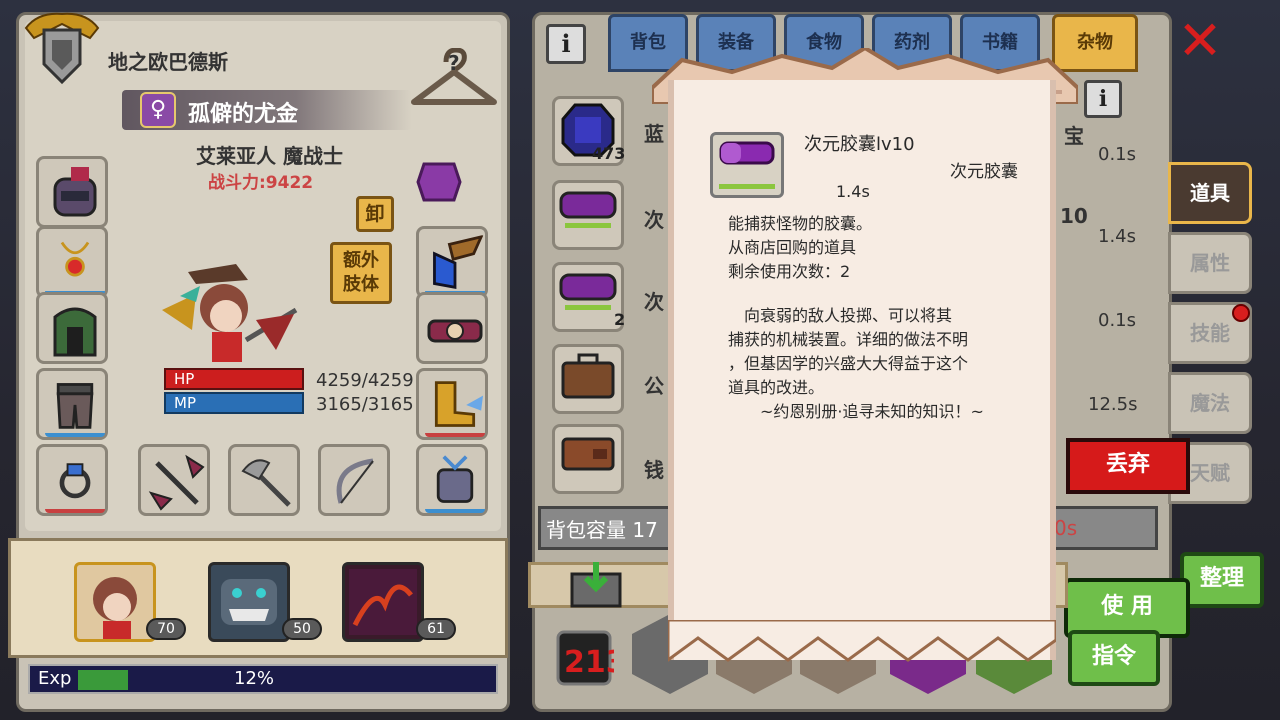  Describe the element at coordinates (853, 191) in the screenshot. I see `popup-item-weight: 1.4s` at that location.